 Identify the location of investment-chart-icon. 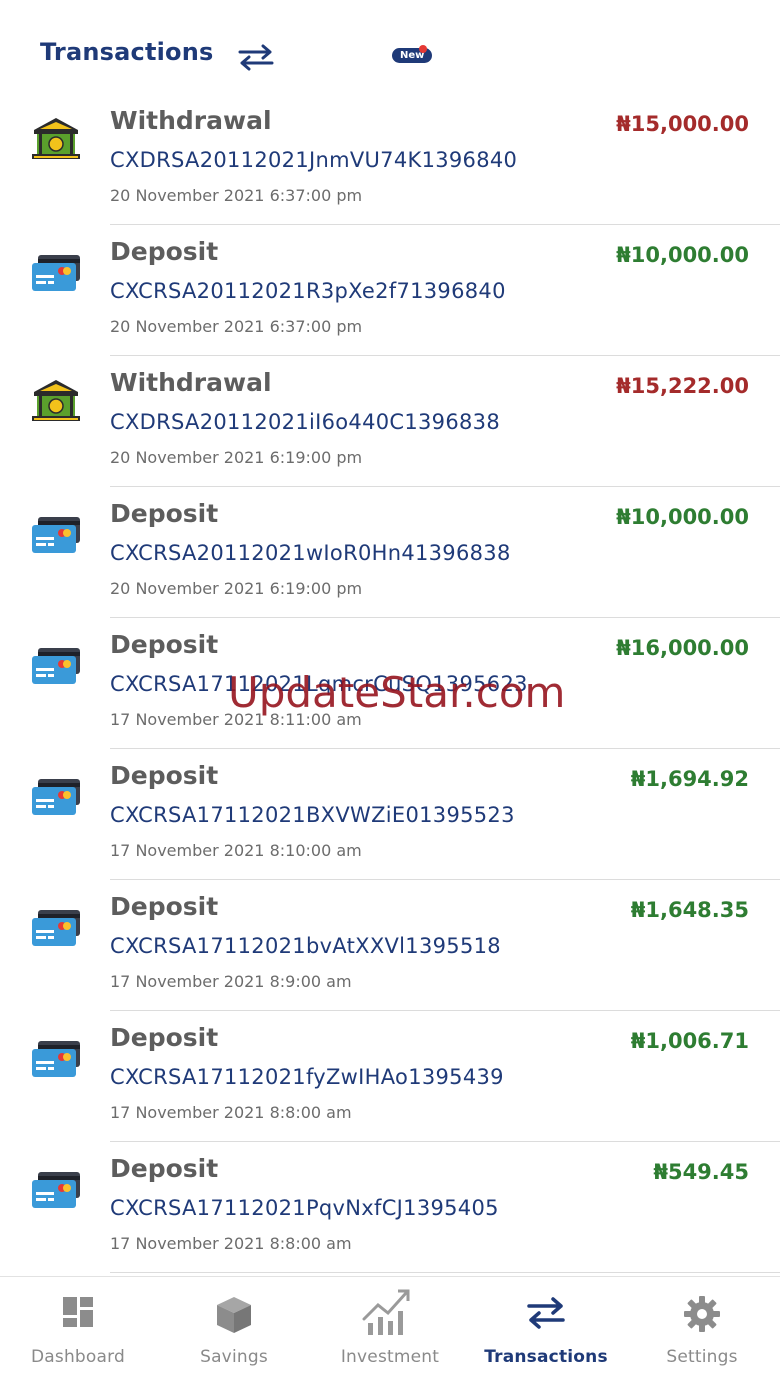
(386, 1312).